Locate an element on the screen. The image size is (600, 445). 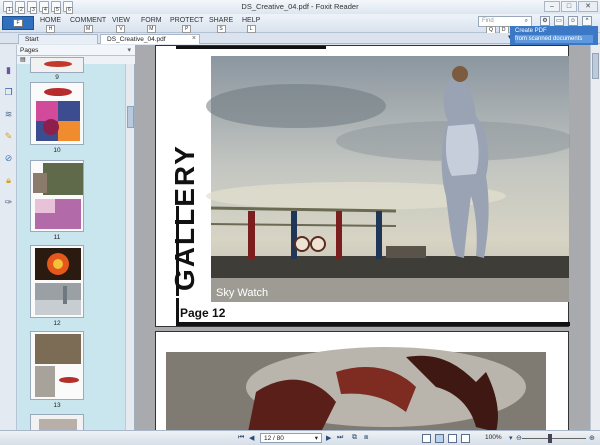
close-tab-icon: × is located at coordinates (194, 38).